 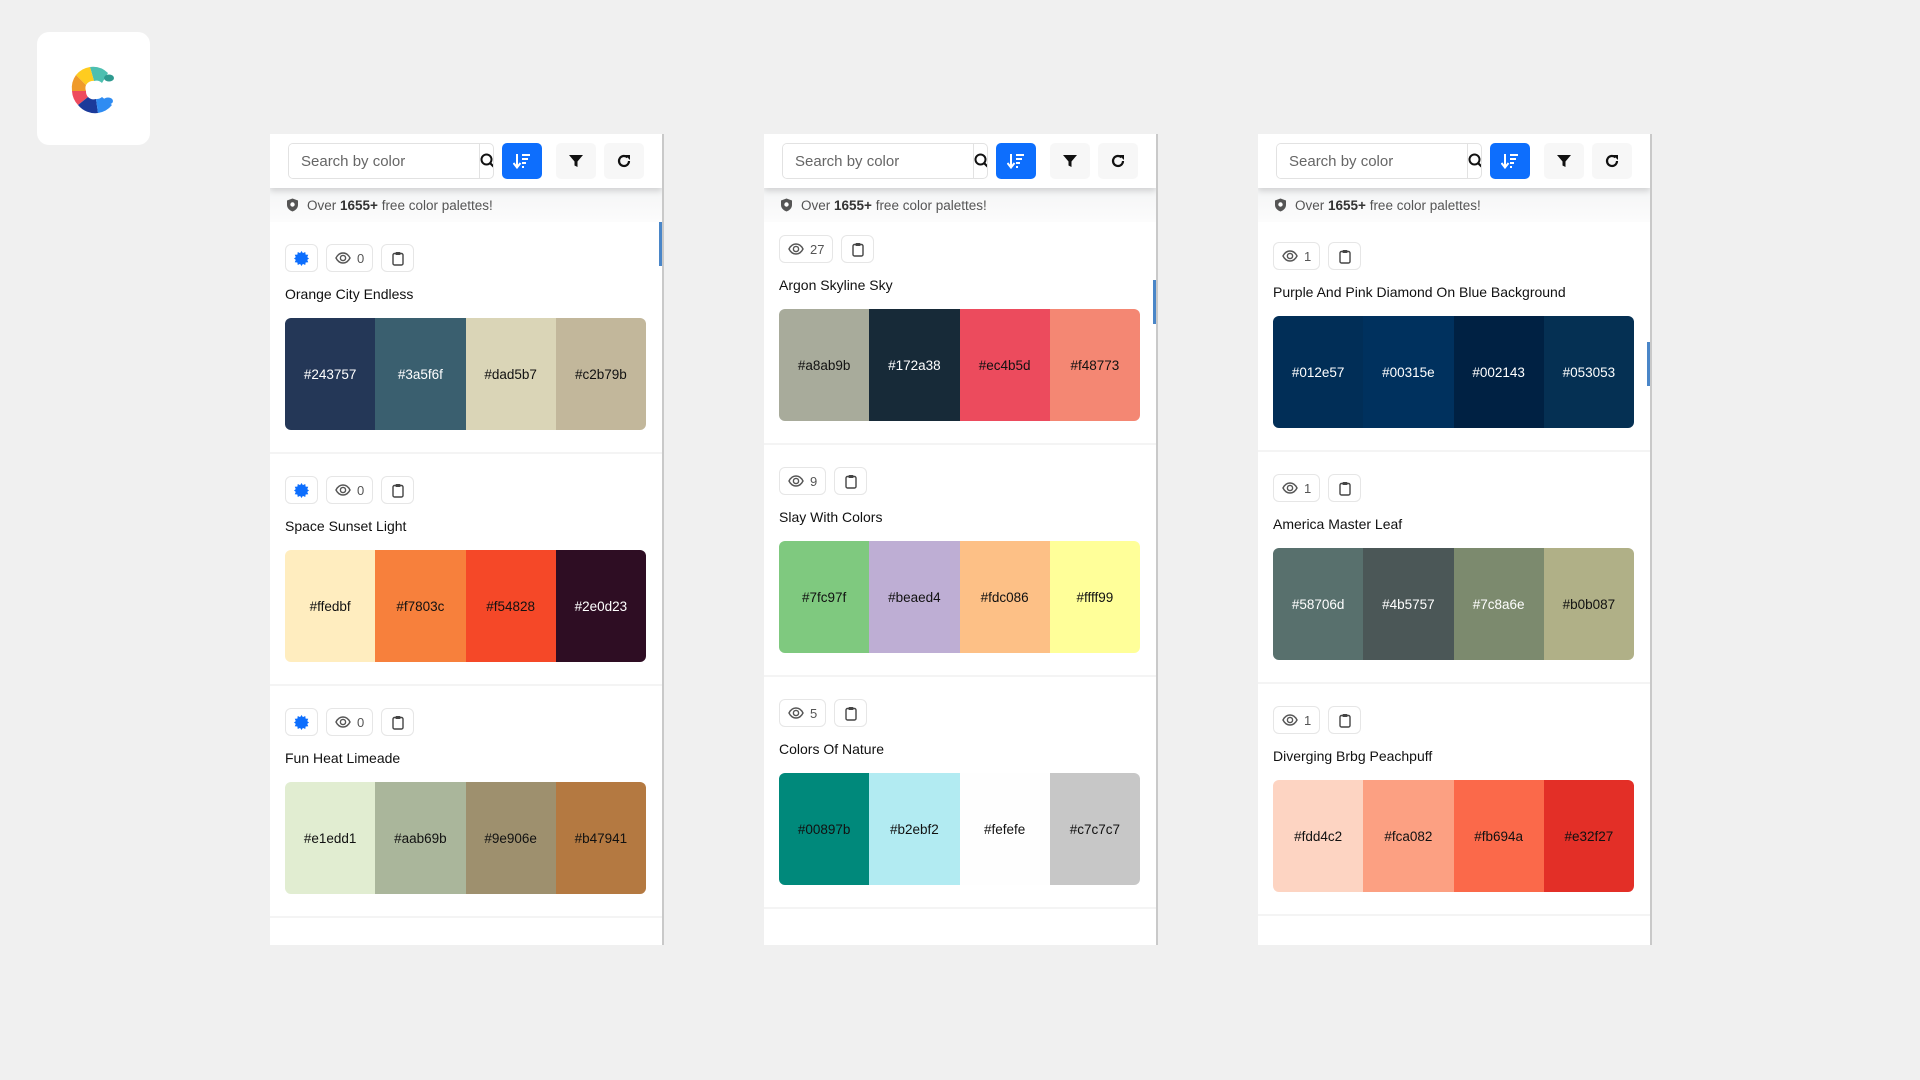 What do you see at coordinates (600, 374) in the screenshot?
I see `color-swatch: #c2b79b` at bounding box center [600, 374].